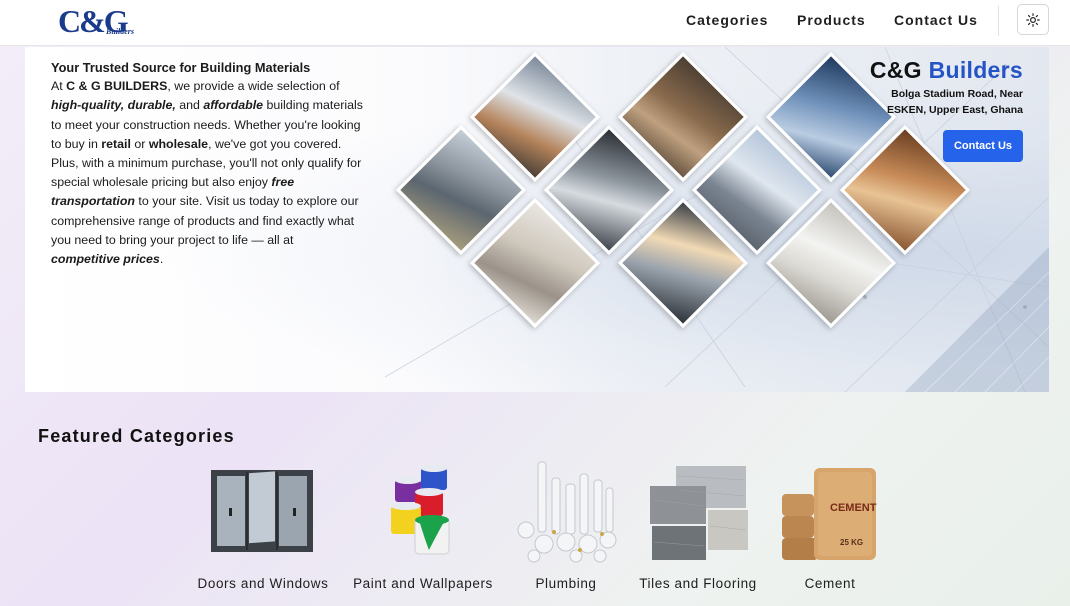  I want to click on paint-cans-image, so click(423, 512).